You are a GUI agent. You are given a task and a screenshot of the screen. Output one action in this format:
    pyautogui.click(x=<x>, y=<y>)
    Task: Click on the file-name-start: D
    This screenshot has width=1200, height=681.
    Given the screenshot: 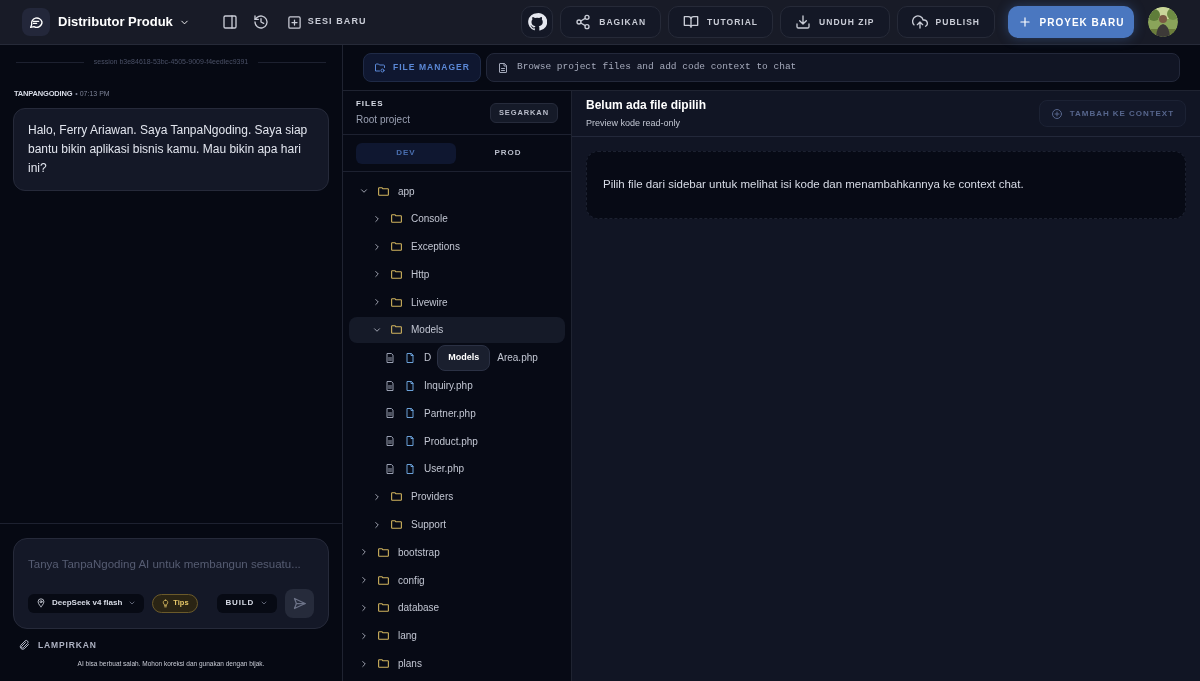 What is the action you would take?
    pyautogui.click(x=428, y=358)
    